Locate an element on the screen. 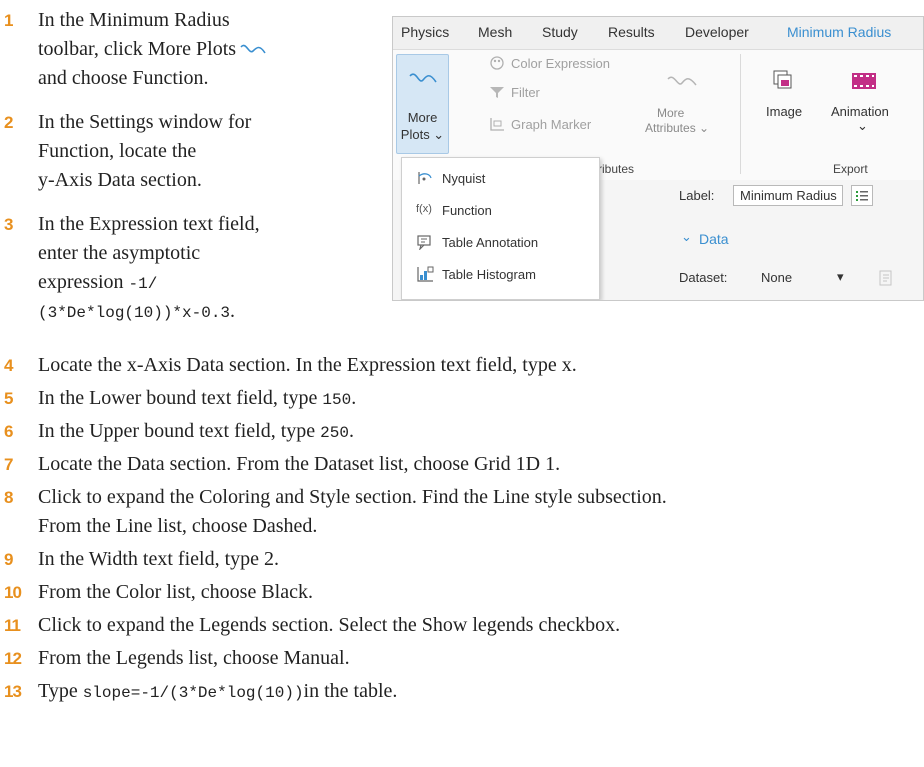 This screenshot has height=767, width=924. step-number: 5 is located at coordinates (9, 398).